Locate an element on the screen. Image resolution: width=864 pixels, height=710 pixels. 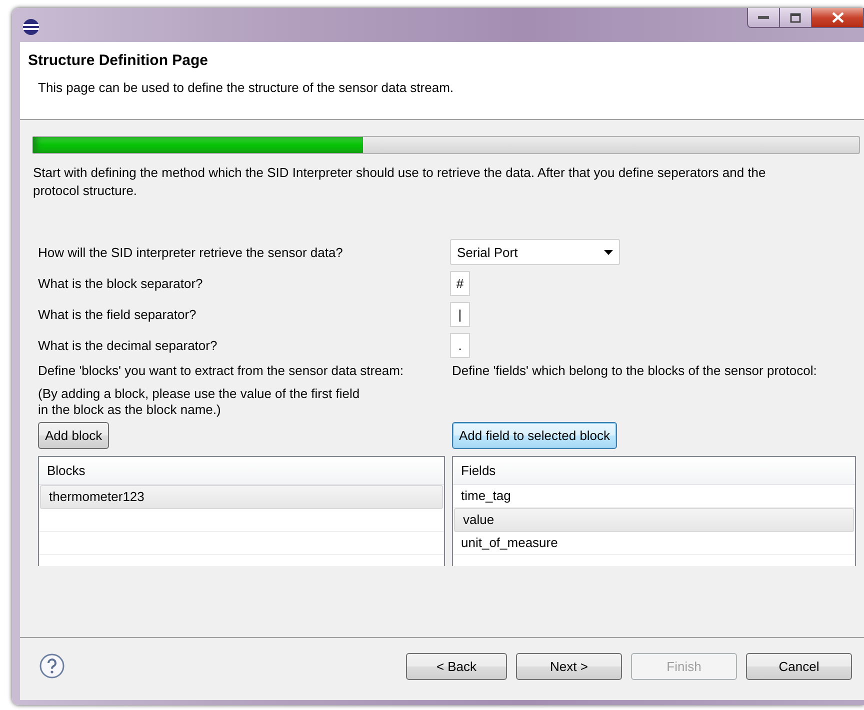
page-title: Structure Definition Page is located at coordinates (119, 60).